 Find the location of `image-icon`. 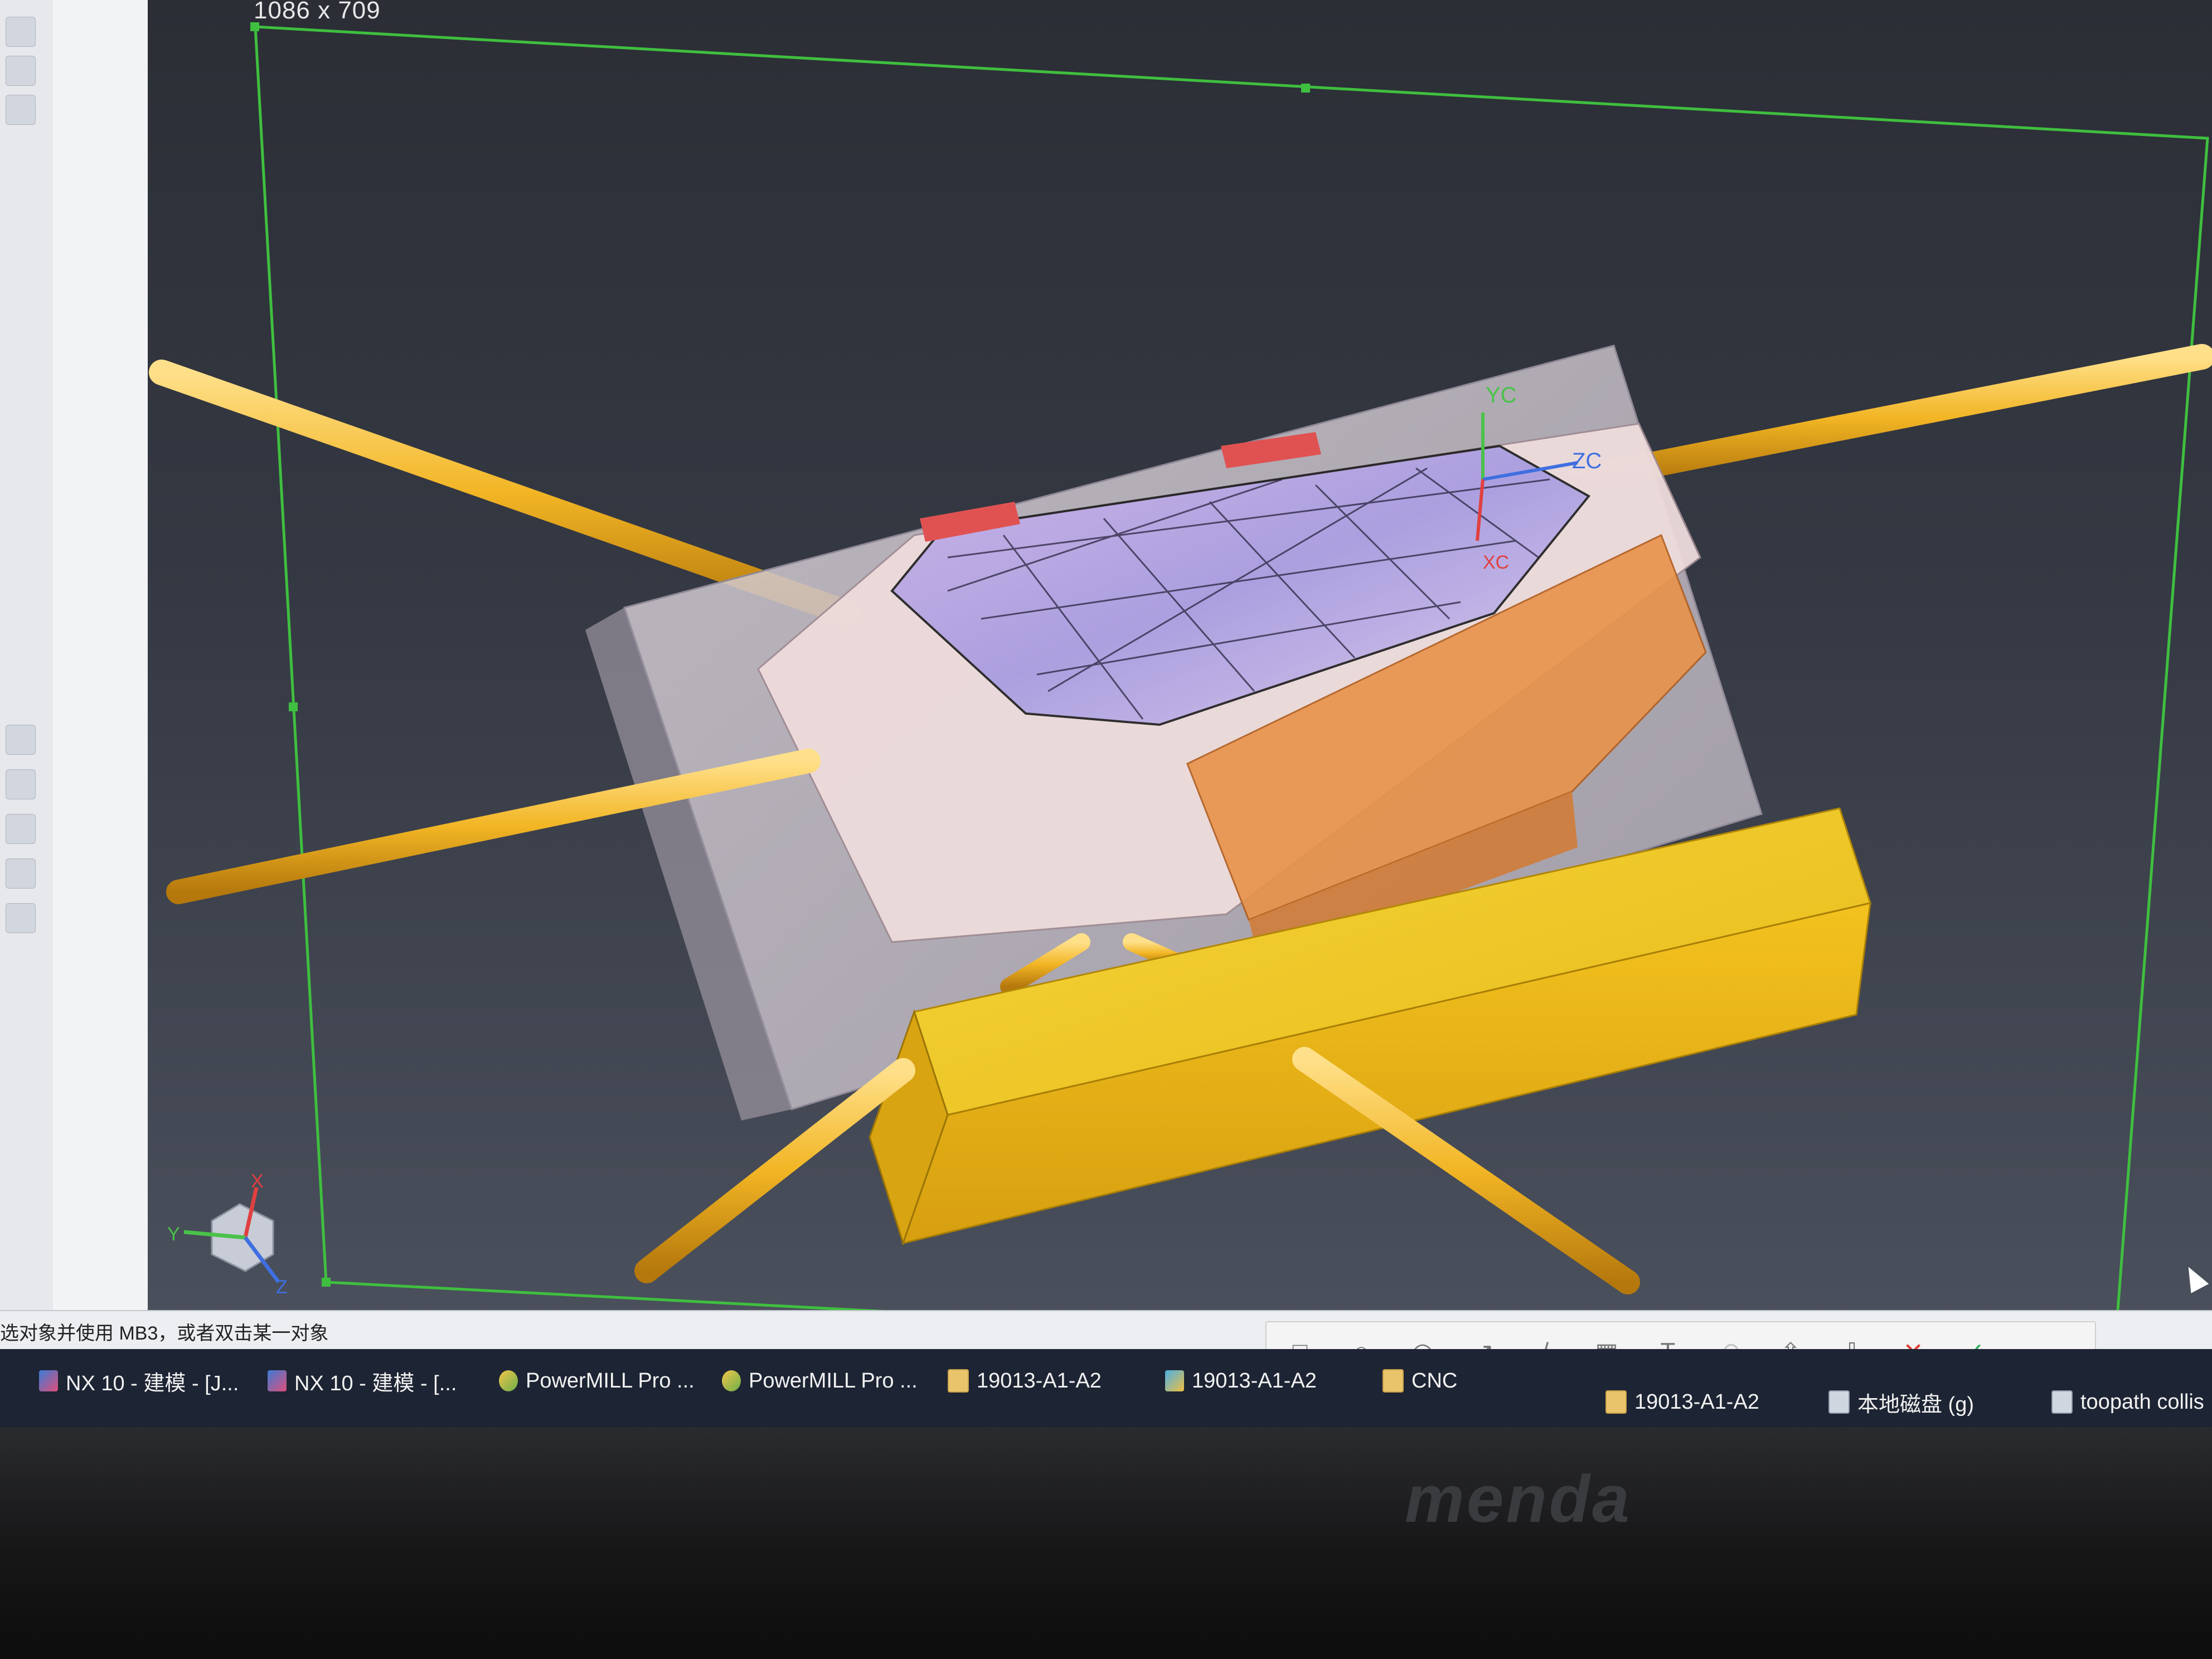

image-icon is located at coordinates (1174, 1380).